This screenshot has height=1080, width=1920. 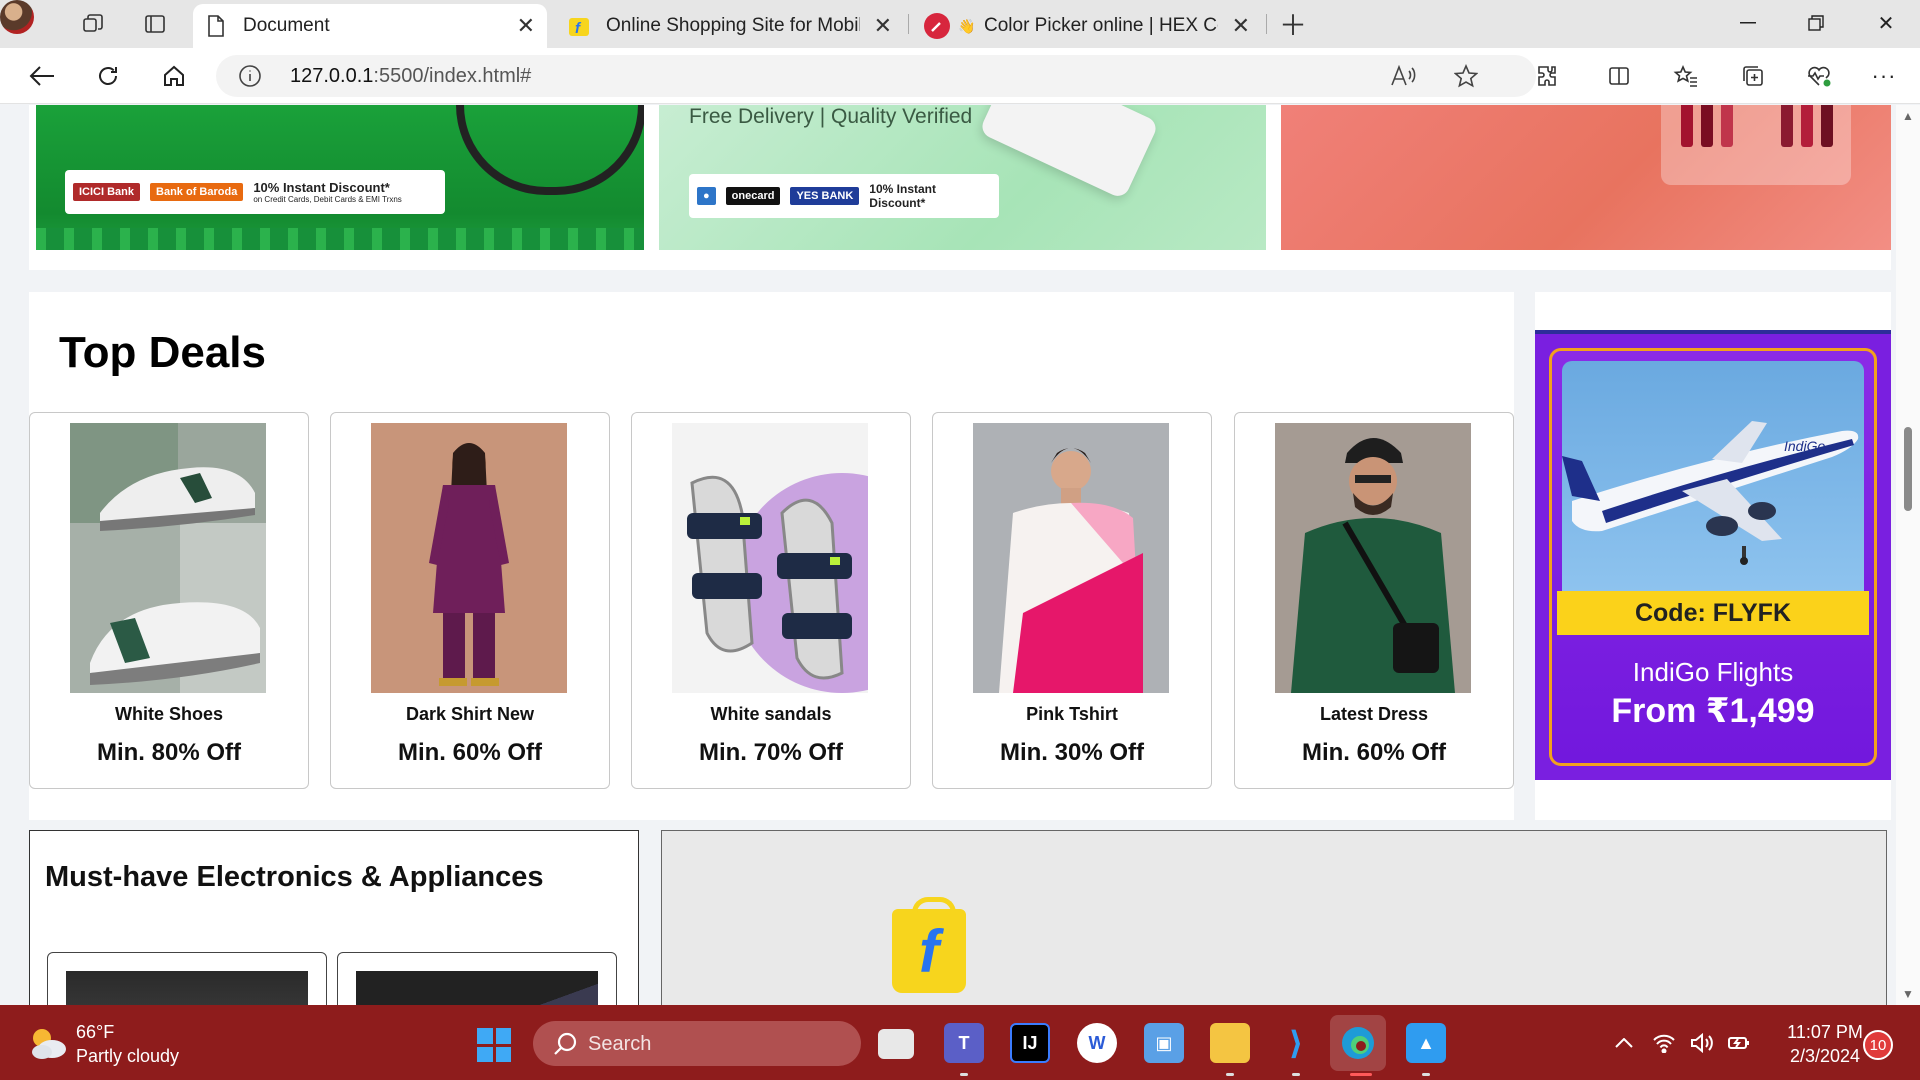 I want to click on tab-title: Document, so click(x=286, y=25).